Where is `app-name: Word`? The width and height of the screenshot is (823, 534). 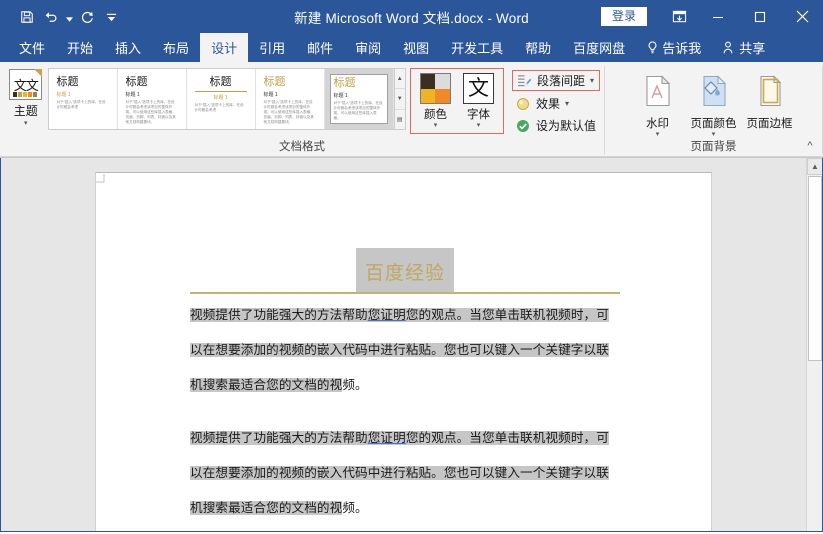 app-name: Word is located at coordinates (512, 18).